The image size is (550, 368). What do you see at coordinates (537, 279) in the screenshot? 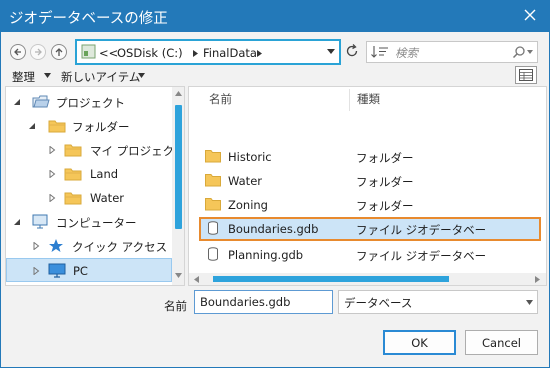
I see `scroll-right-icon` at bounding box center [537, 279].